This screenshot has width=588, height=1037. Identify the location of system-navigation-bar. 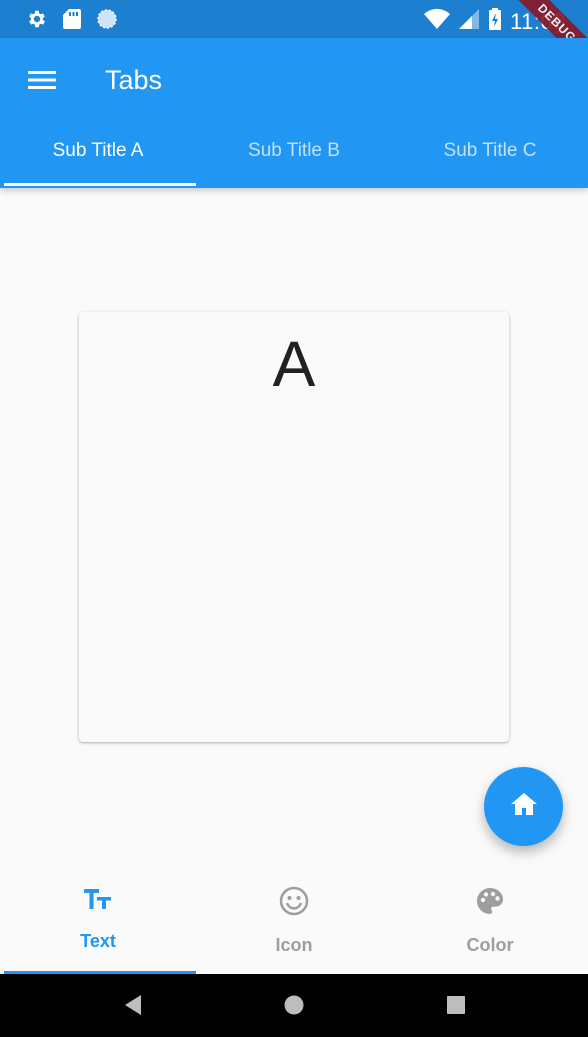
(294, 1005).